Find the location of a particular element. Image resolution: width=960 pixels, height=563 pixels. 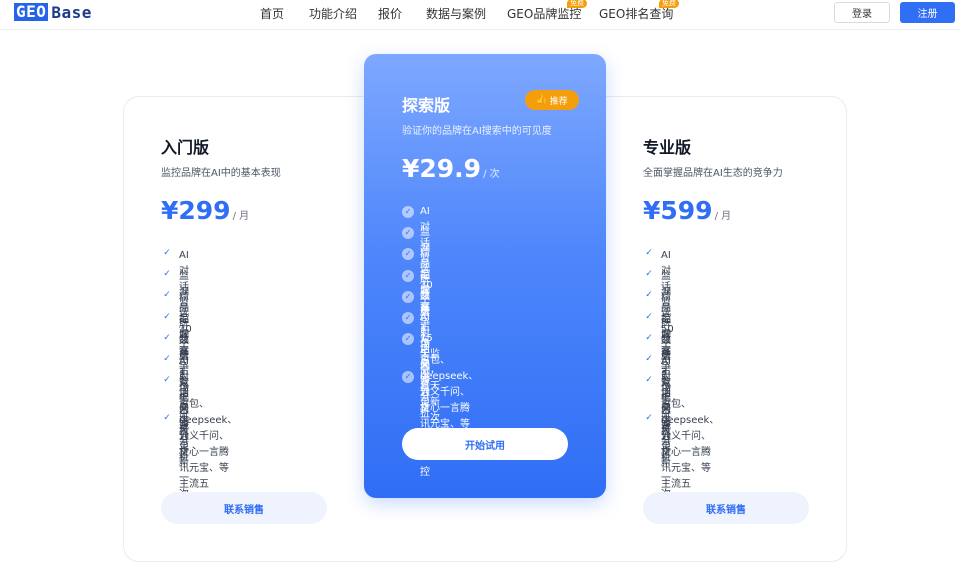

price-amount: ¥299 is located at coordinates (196, 210).